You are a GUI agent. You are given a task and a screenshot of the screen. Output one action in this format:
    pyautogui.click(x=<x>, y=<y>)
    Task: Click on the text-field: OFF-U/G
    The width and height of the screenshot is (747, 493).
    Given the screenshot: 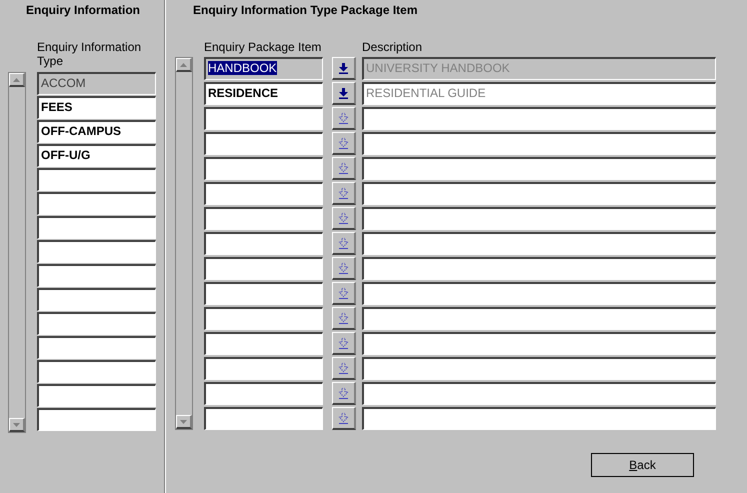 What is the action you would take?
    pyautogui.click(x=96, y=155)
    